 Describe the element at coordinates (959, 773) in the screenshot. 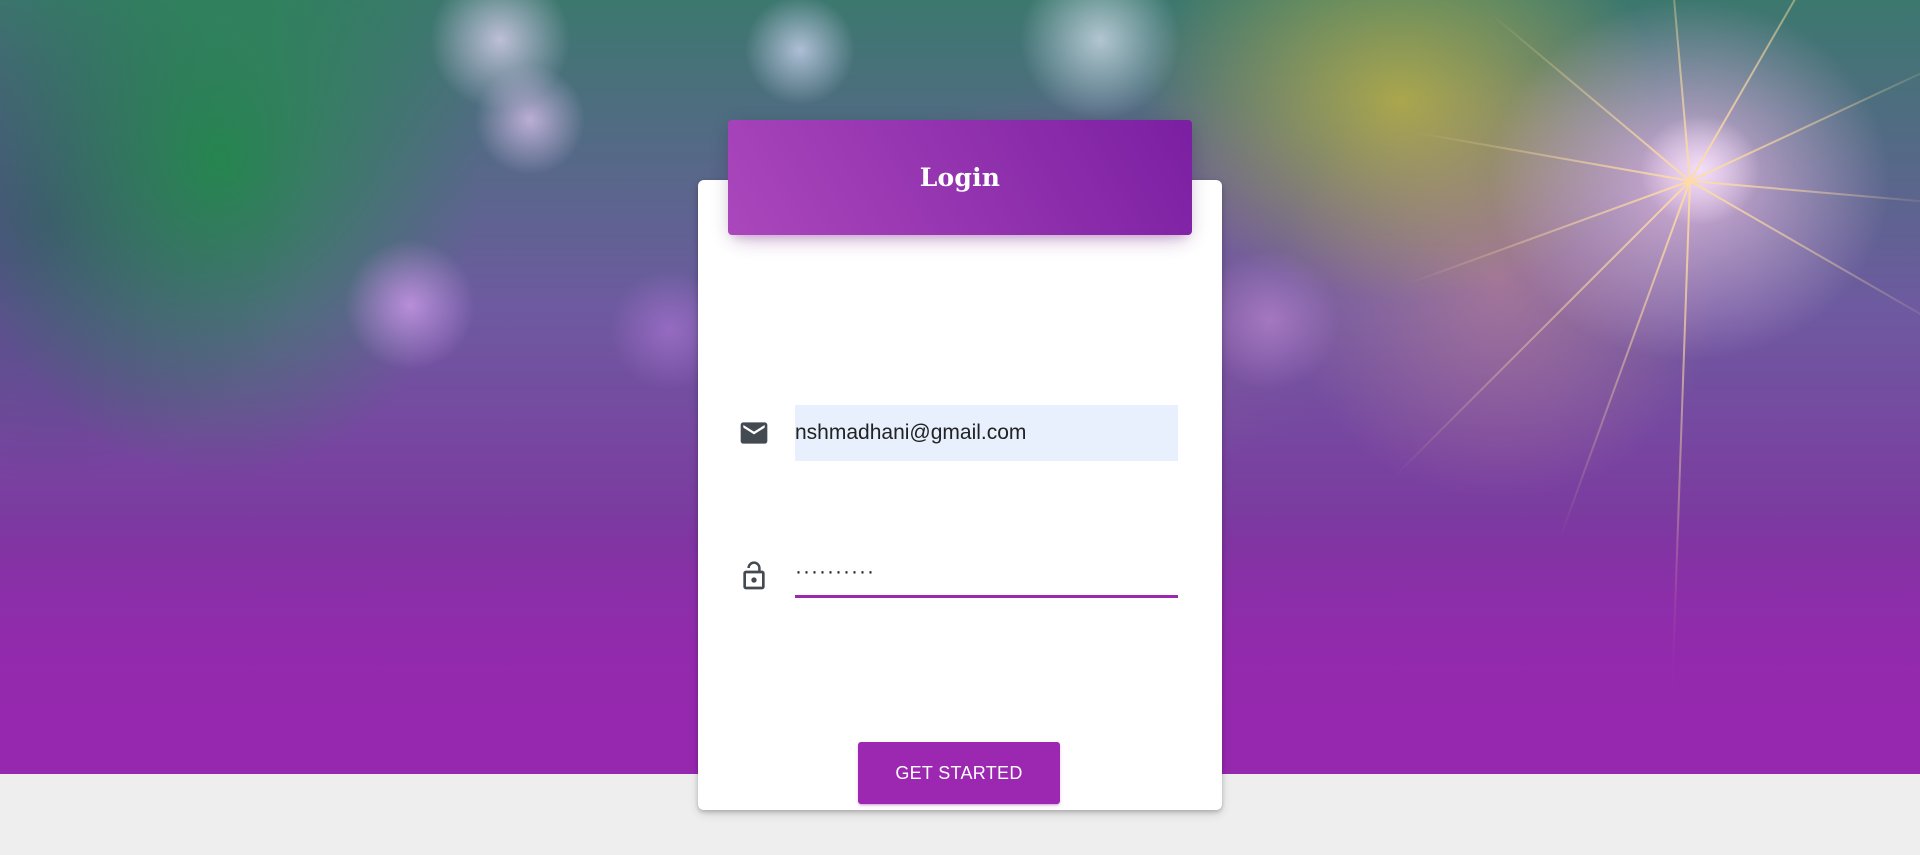

I see `get-started-button: GET STARTED` at that location.